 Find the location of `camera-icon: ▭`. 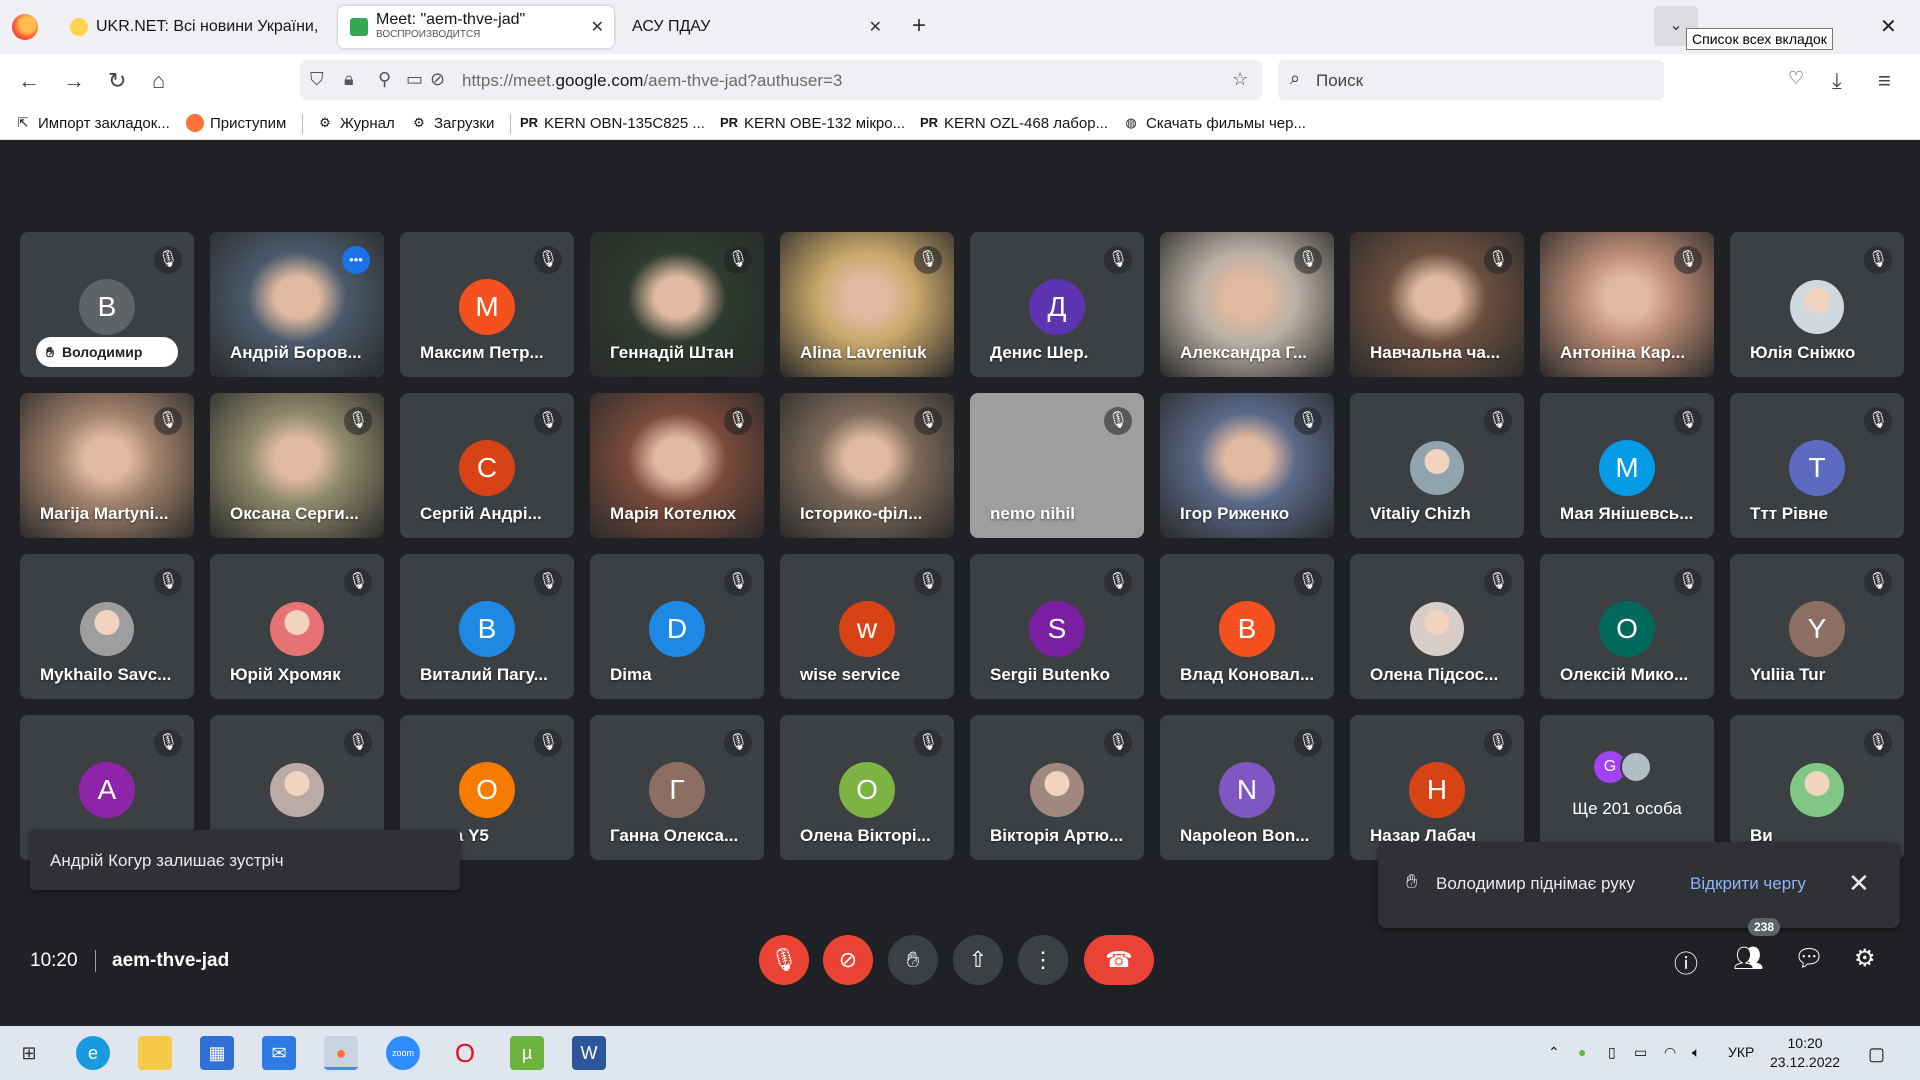

camera-icon: ▭ is located at coordinates (414, 79).